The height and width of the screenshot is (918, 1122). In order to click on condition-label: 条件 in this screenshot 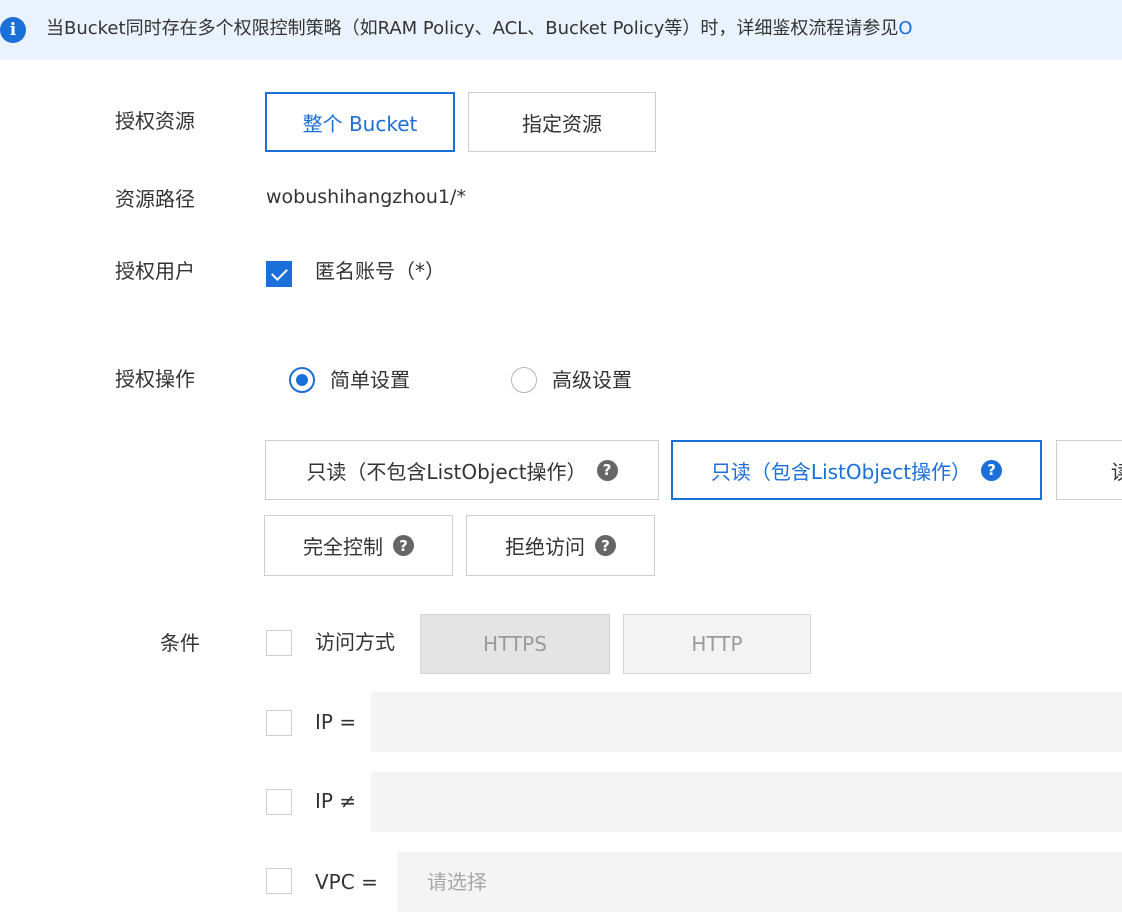, I will do `click(180, 643)`.